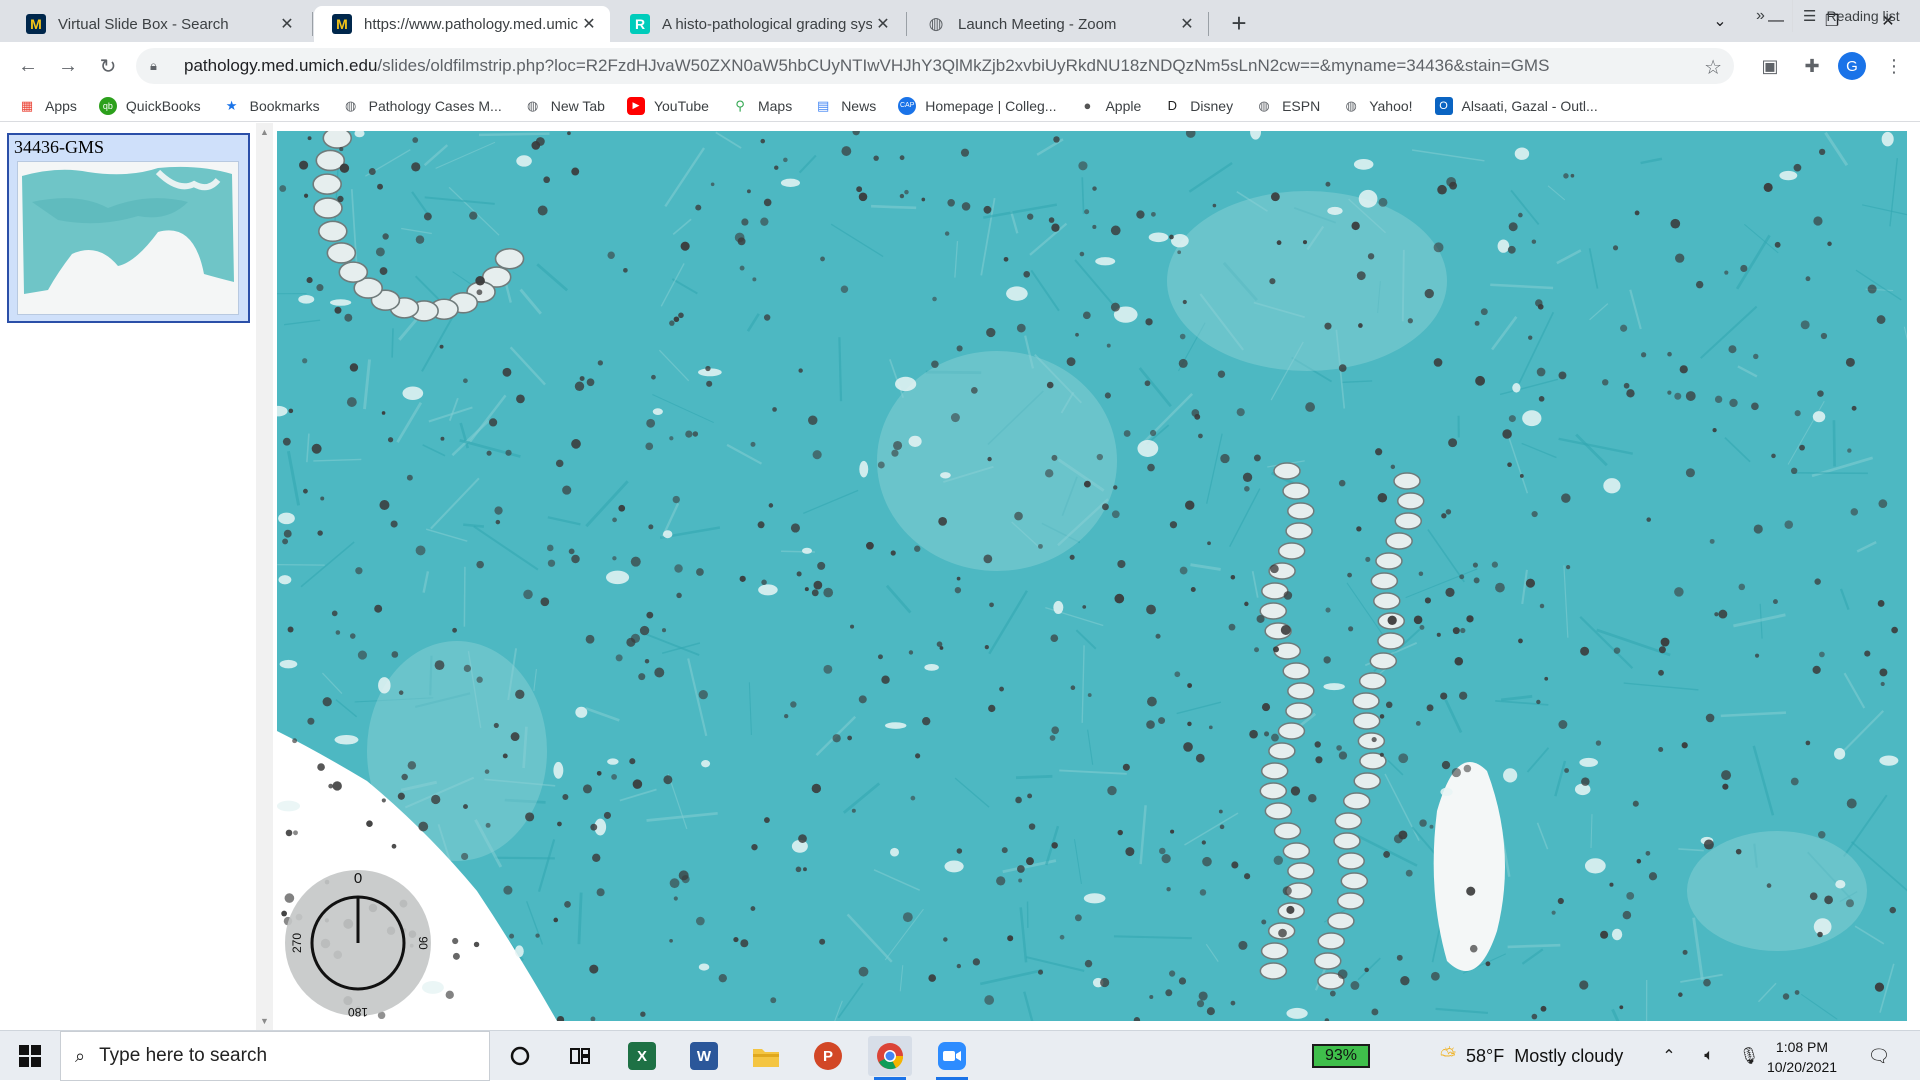  I want to click on bookmark-item: qbQuickBooks, so click(150, 106).